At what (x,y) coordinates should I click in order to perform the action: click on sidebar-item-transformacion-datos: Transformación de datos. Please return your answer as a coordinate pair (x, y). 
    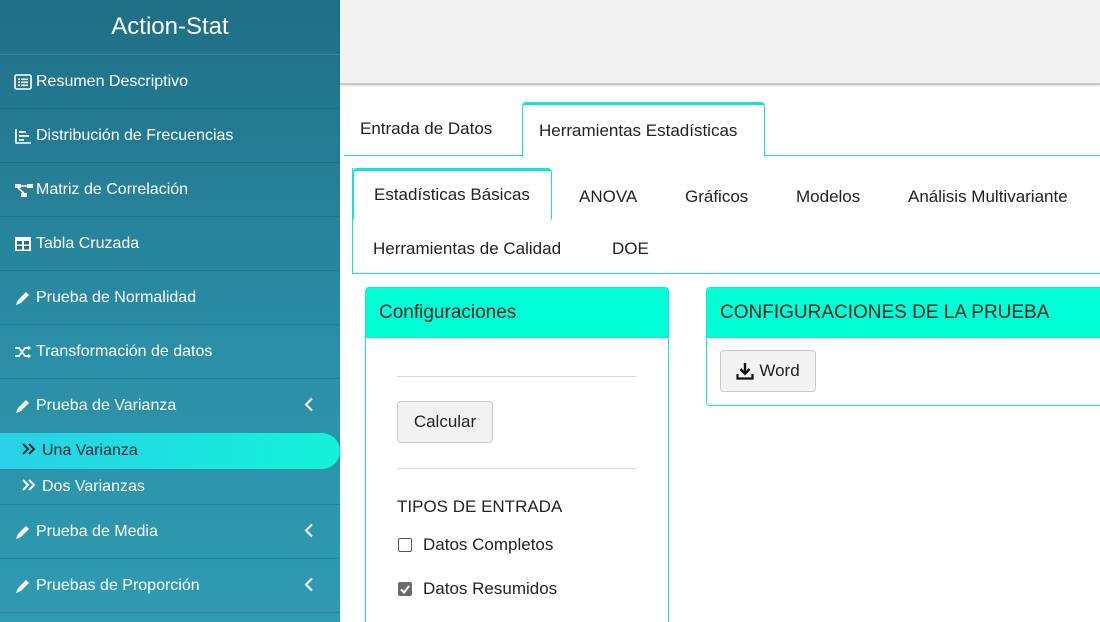
    Looking at the image, I should click on (170, 352).